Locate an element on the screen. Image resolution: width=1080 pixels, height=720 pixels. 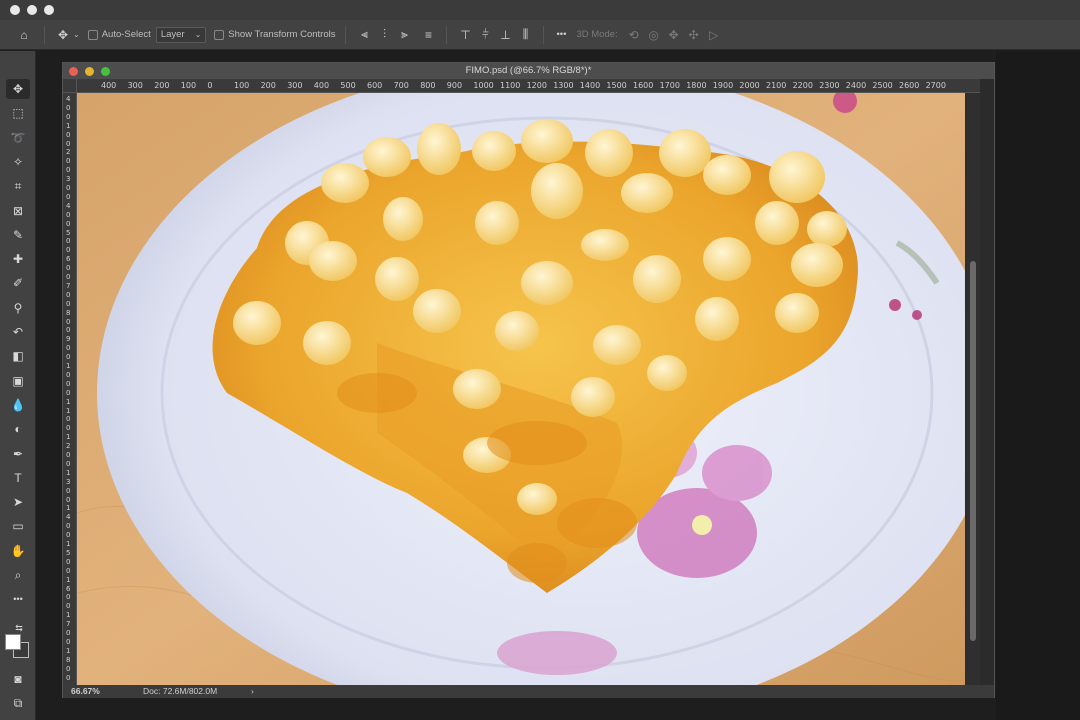
auto-select-target-dropdown: Layer ⌄ is located at coordinates (181, 34).